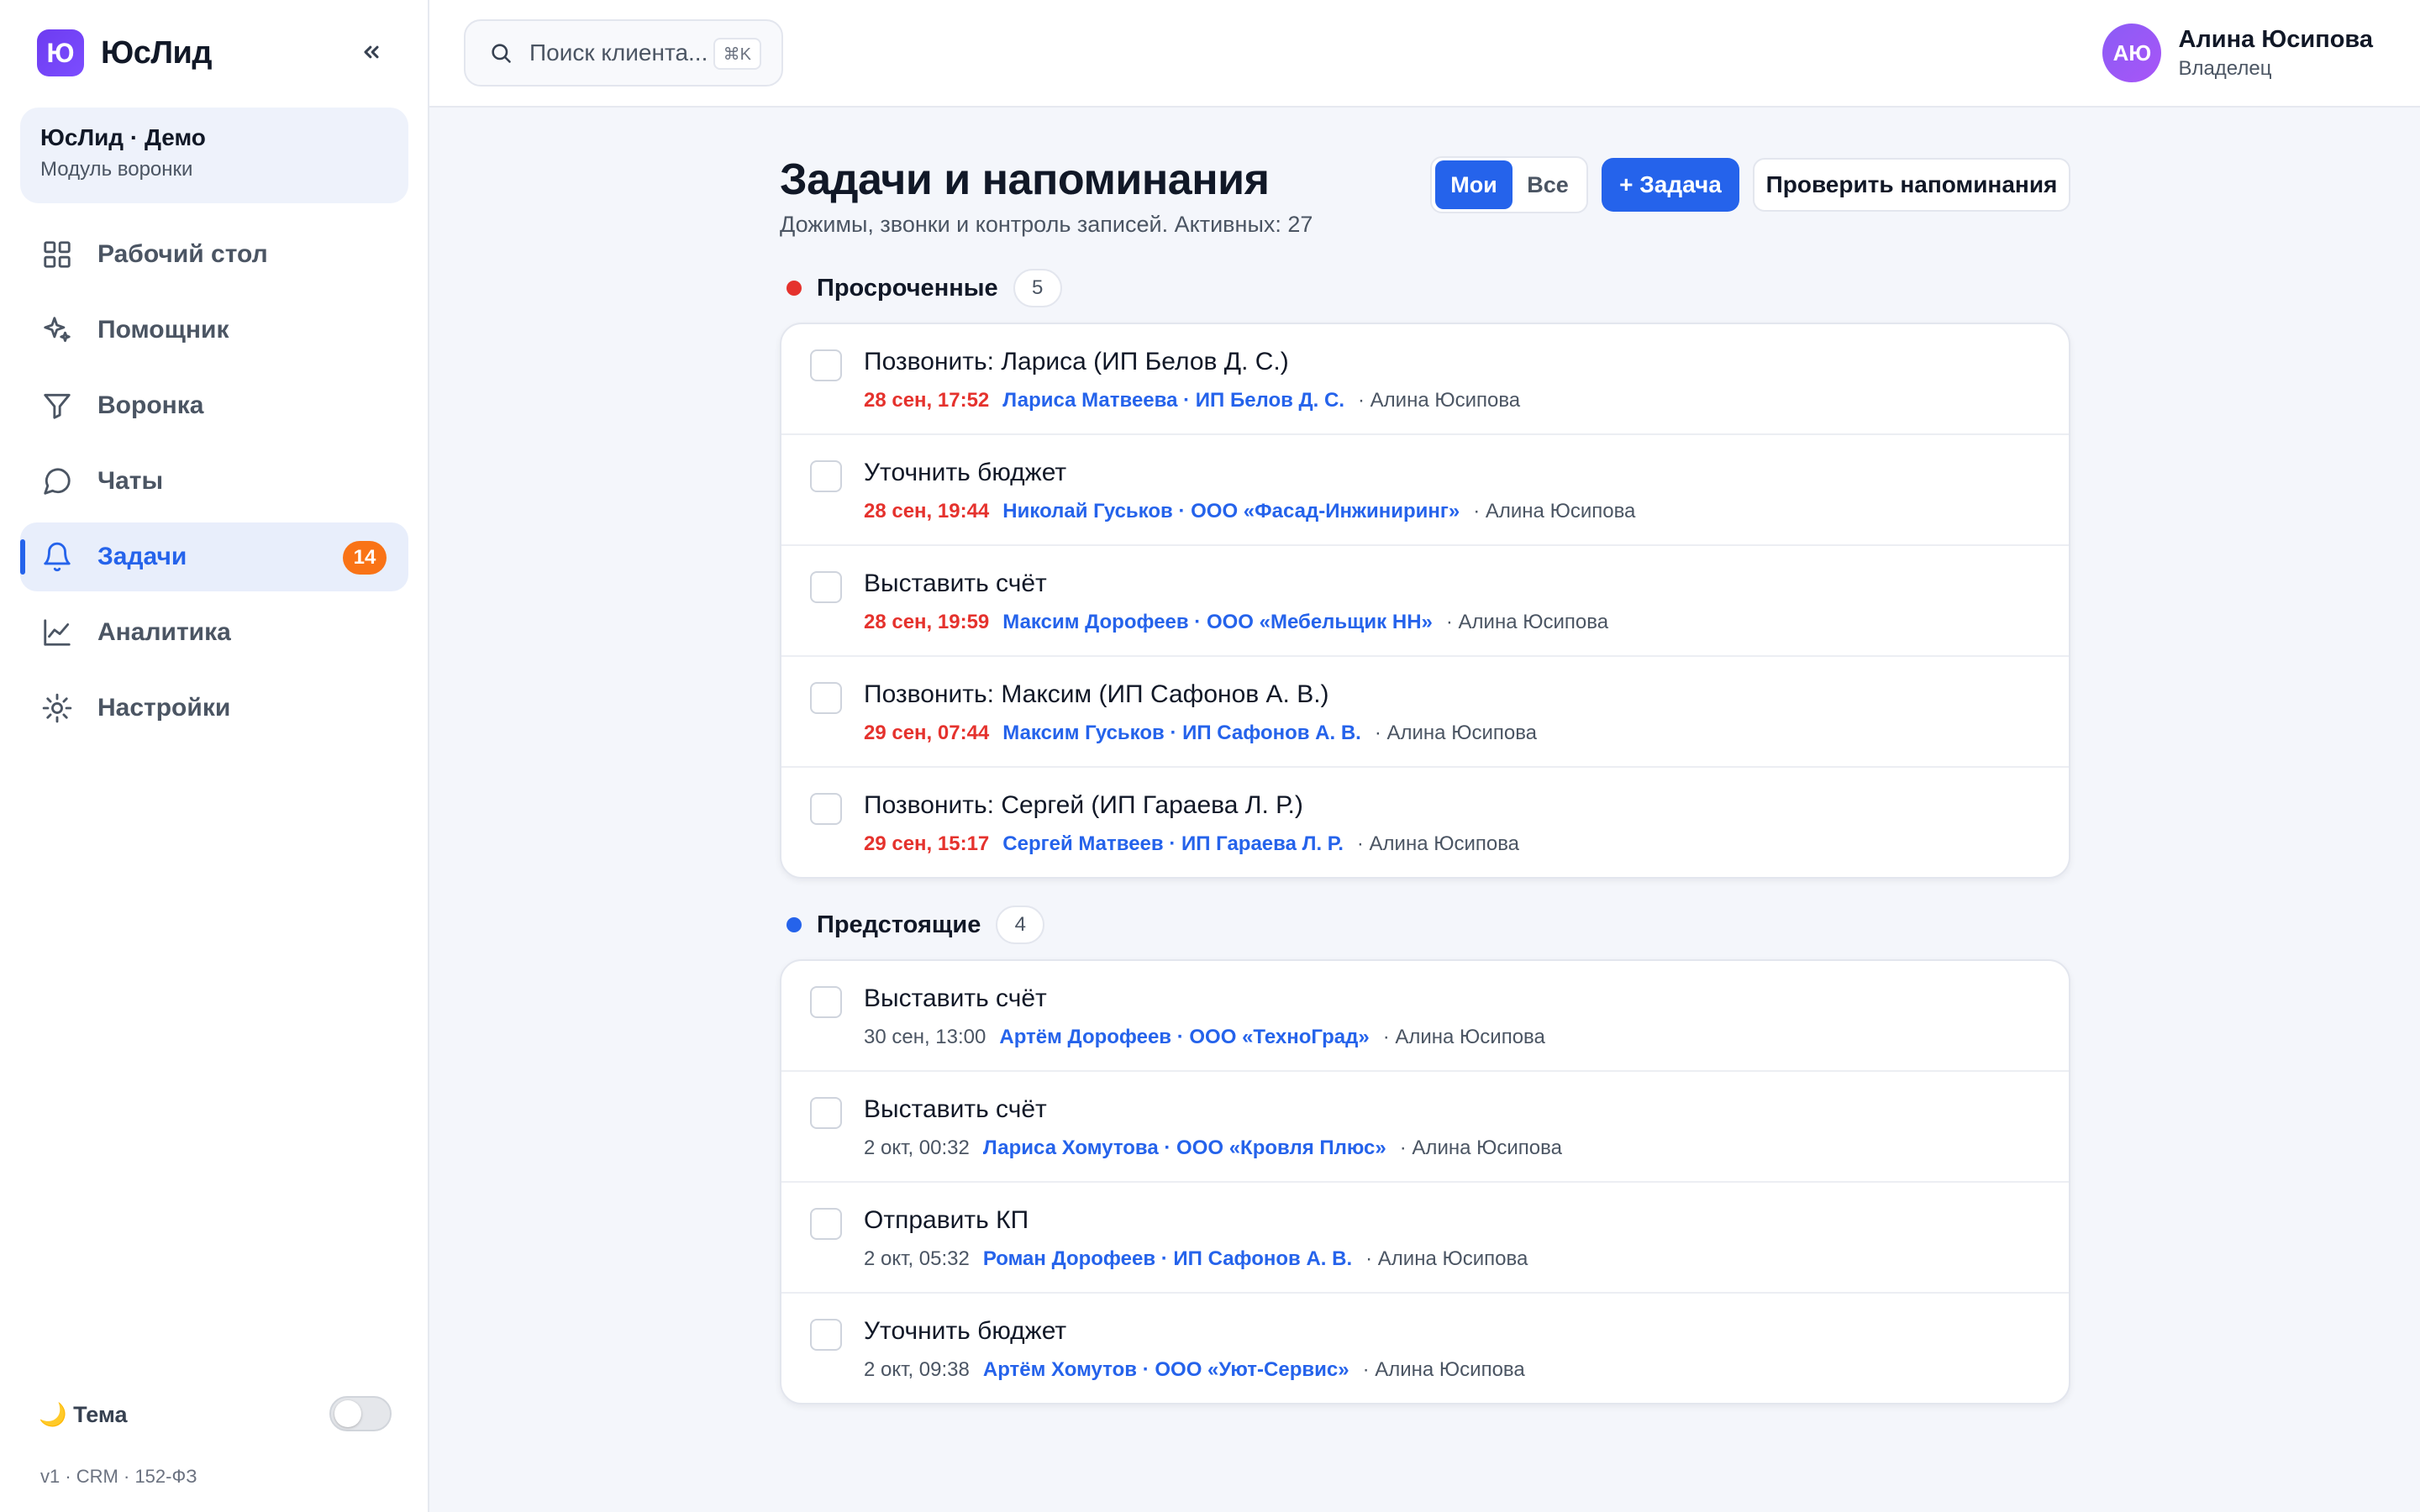 The height and width of the screenshot is (1512, 2420). What do you see at coordinates (1181, 733) in the screenshot?
I see `task-client-link: Максим Гуськов · ИП Сафонов А. В.` at bounding box center [1181, 733].